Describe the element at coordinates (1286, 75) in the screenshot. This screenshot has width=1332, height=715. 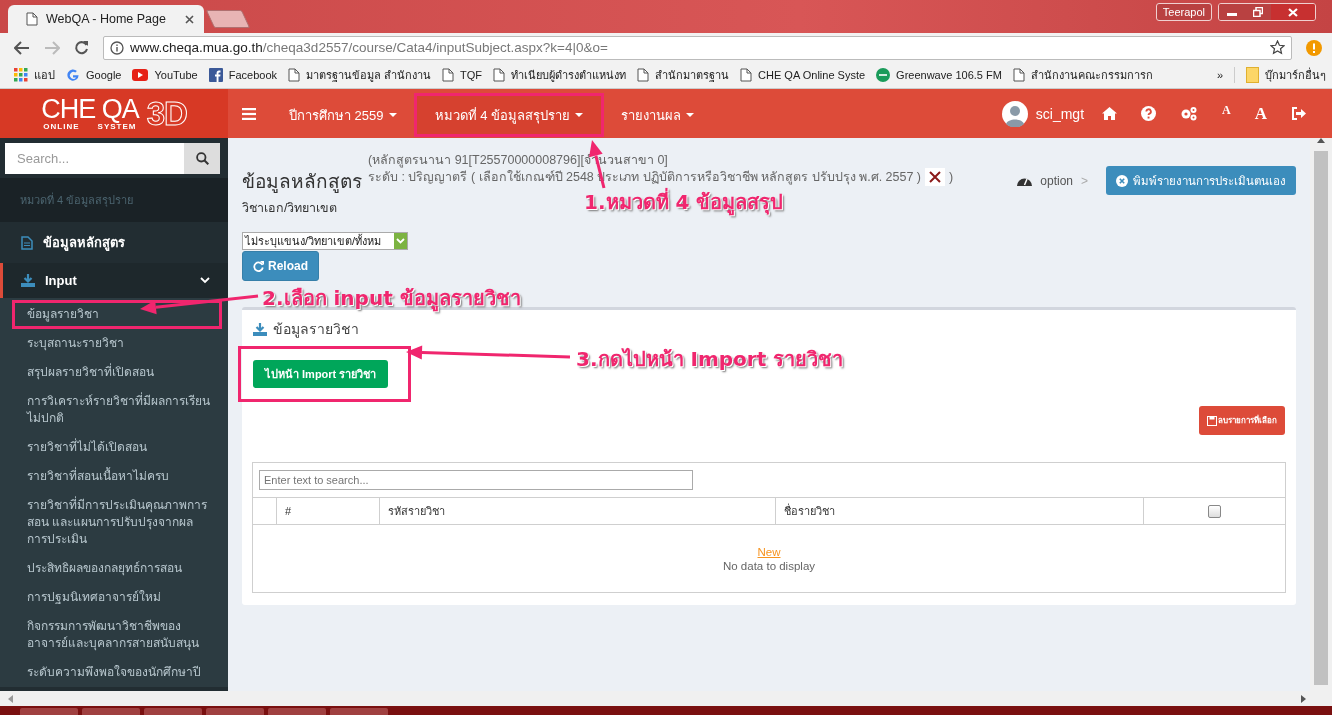
I see `bookmark-folder: บุ๊กมาร์กอื่นๆ` at that location.